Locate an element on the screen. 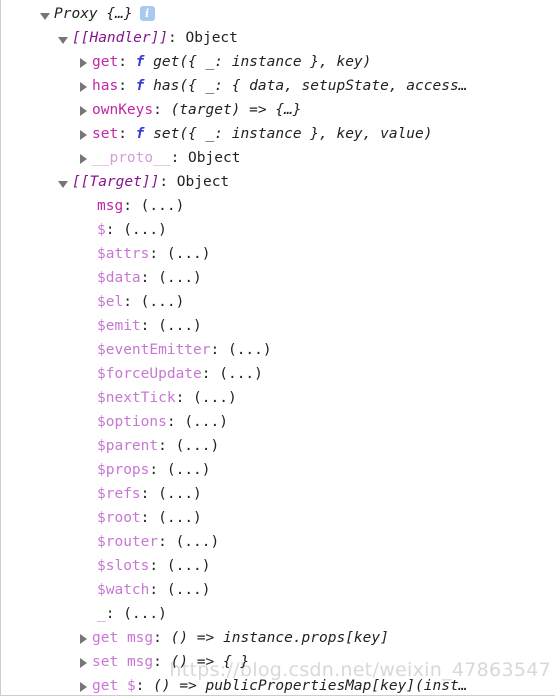 This screenshot has height=696, width=555. object-row-handler: [[Handler]]: Object is located at coordinates (278, 38).